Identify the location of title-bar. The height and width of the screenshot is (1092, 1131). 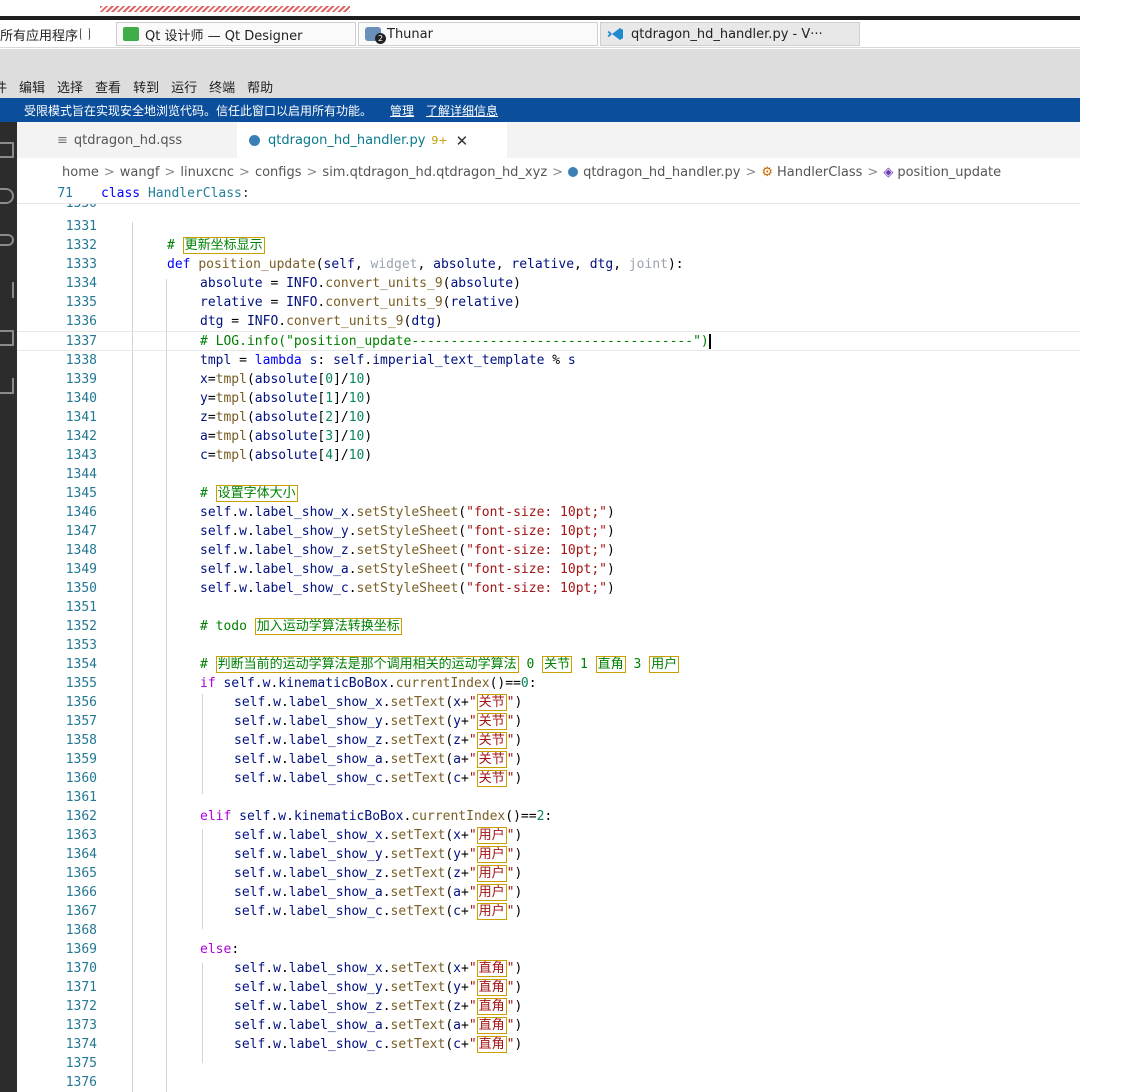
(540, 61).